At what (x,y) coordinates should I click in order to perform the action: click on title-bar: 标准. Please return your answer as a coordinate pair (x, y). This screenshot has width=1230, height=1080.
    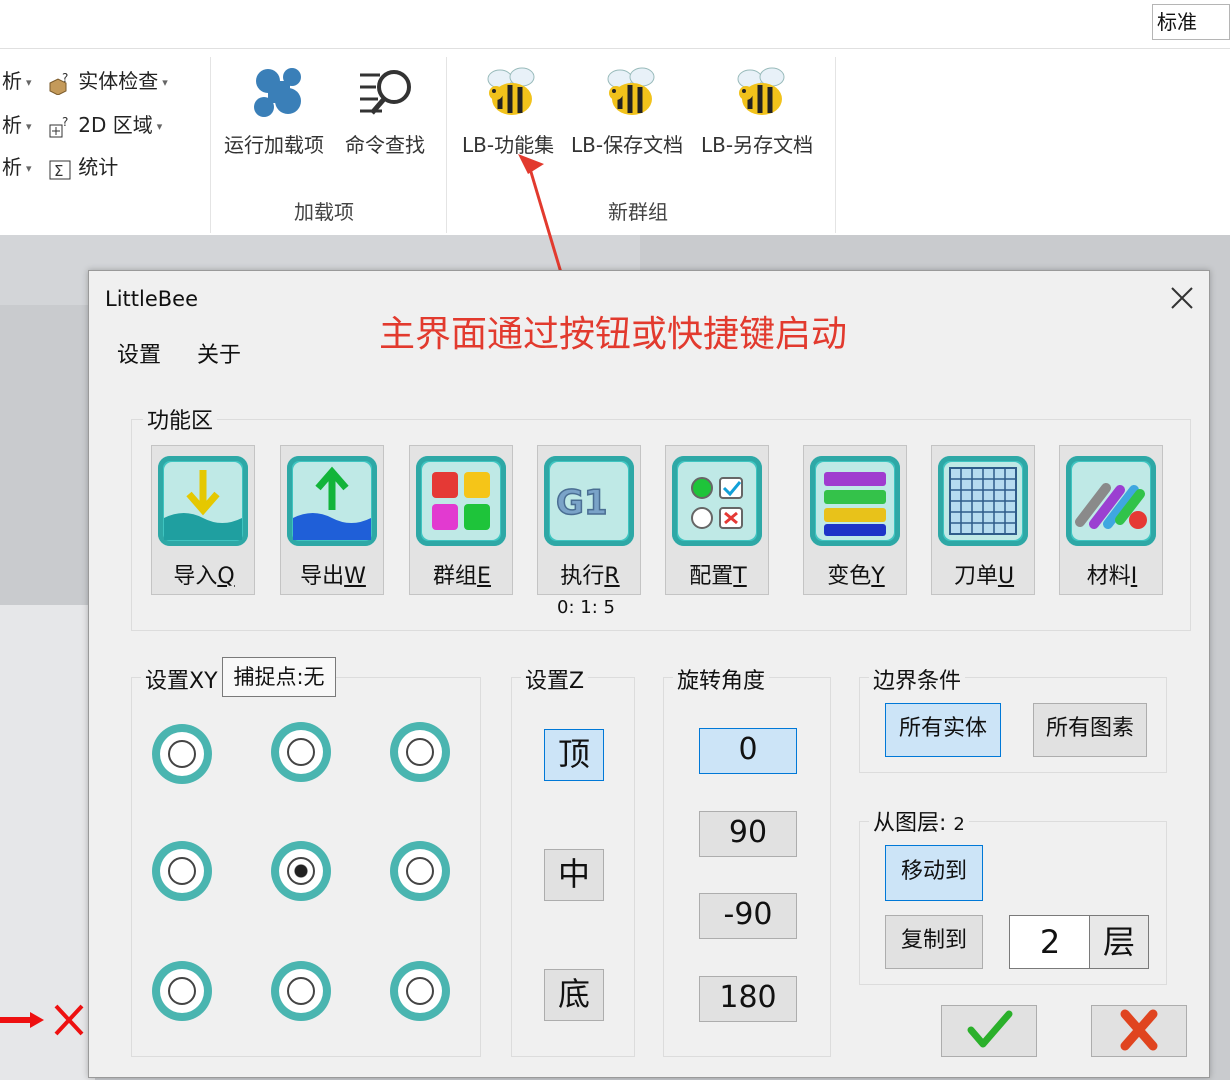
    Looking at the image, I should click on (615, 24).